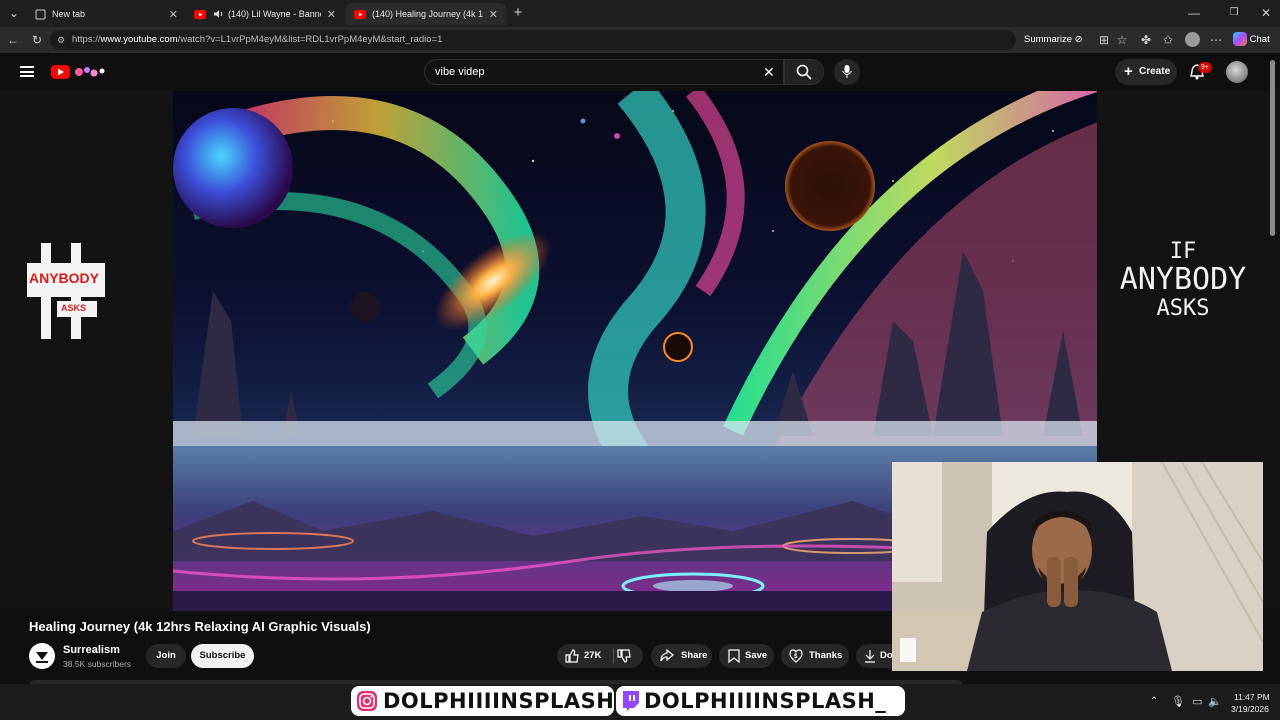  Describe the element at coordinates (1205, 67) in the screenshot. I see `notification-badge: 9+` at that location.